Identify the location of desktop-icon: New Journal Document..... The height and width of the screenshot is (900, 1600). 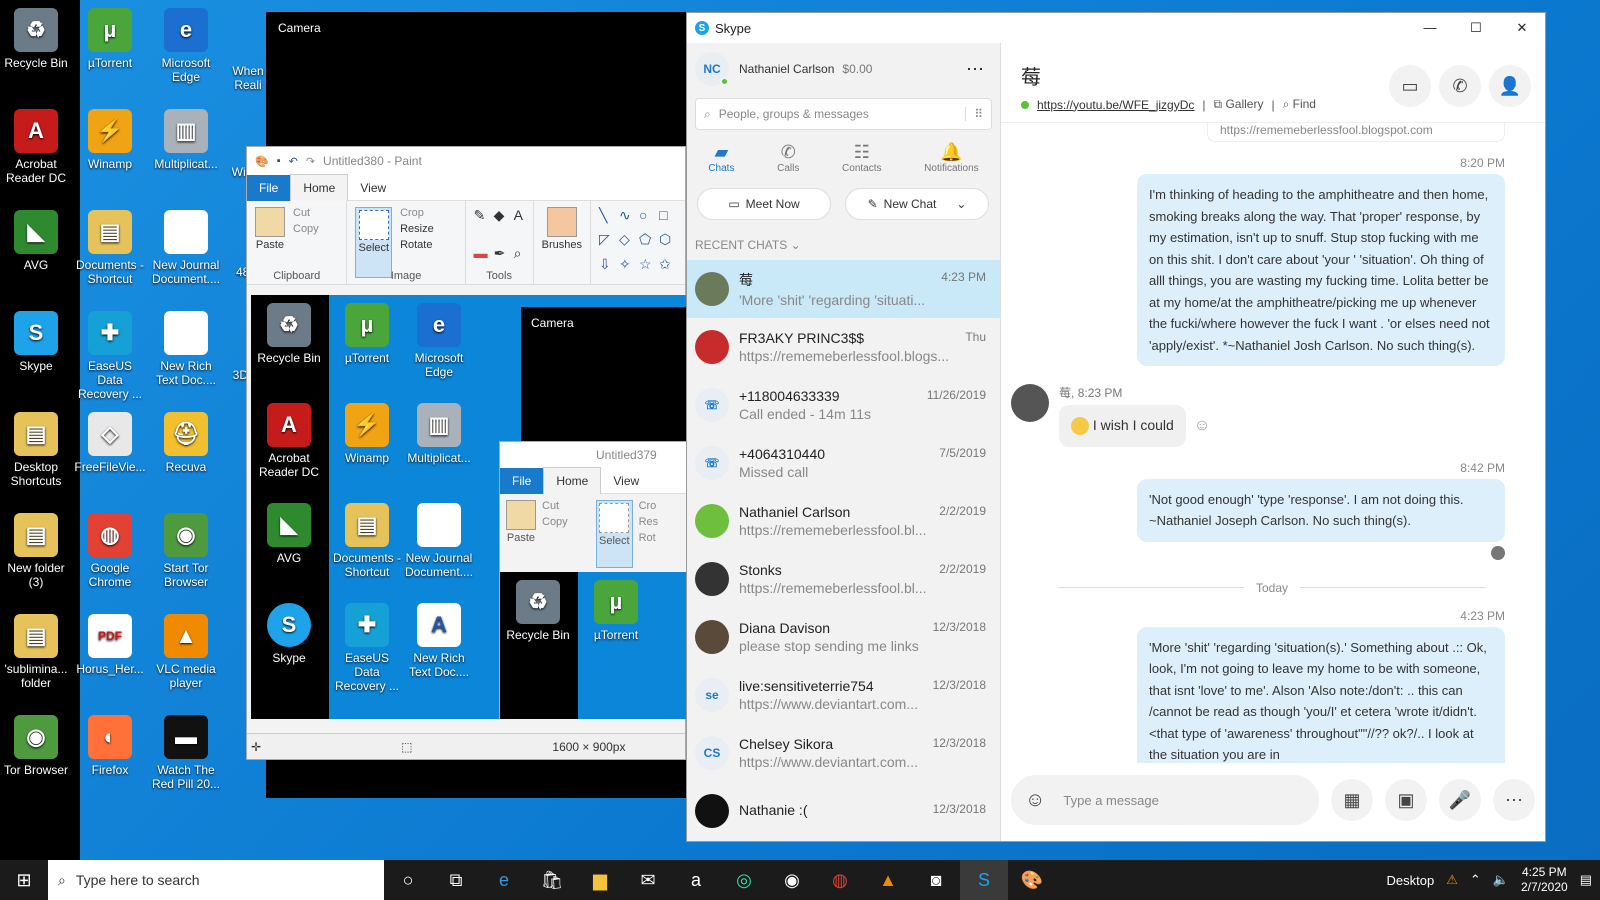
(186, 248).